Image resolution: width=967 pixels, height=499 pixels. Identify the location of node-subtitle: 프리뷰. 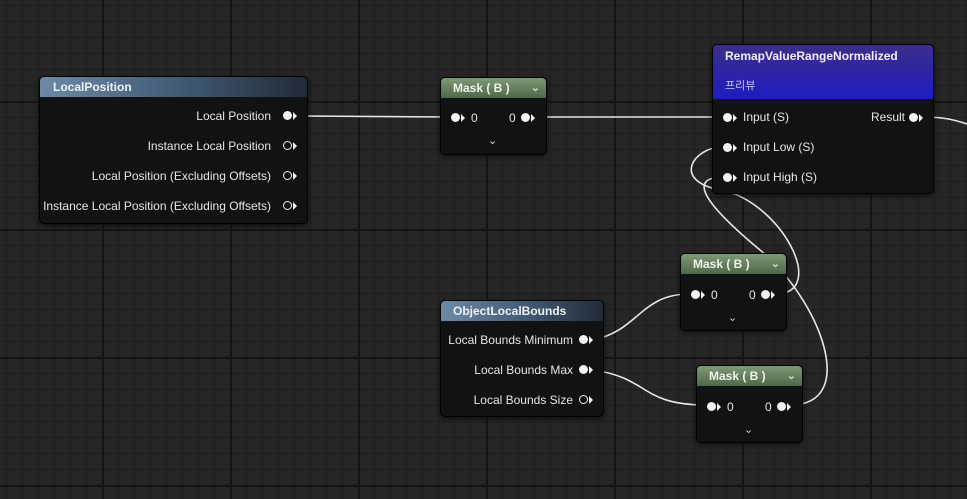
(740, 86).